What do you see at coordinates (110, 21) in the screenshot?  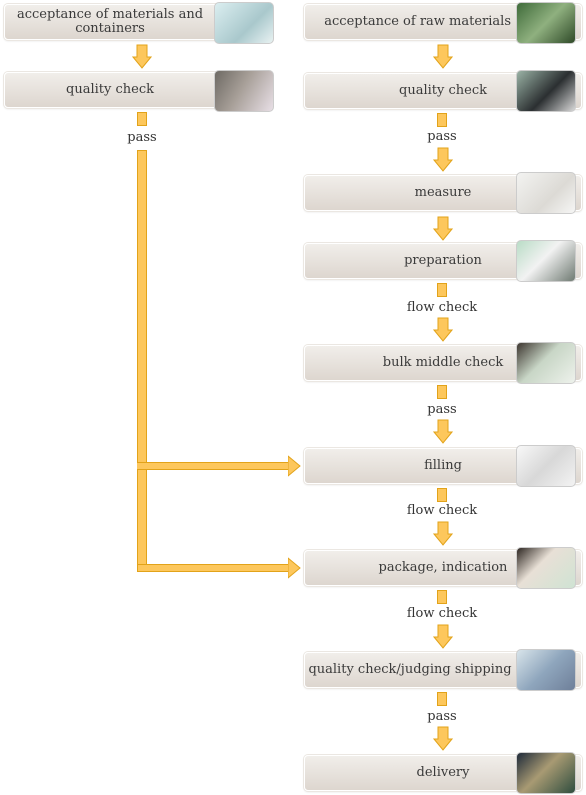 I see `step-label: acceptance of materials and containers` at bounding box center [110, 21].